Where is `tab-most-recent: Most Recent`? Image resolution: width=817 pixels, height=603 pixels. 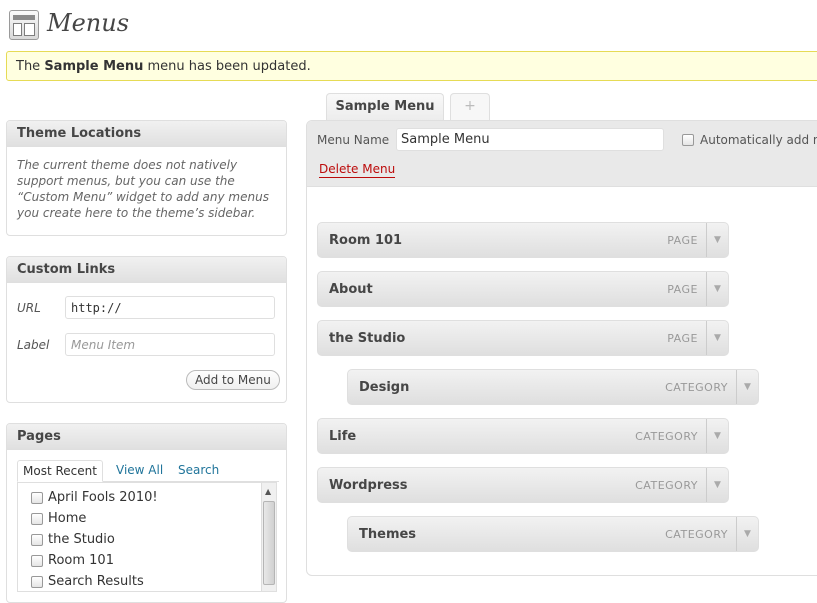 tab-most-recent: Most Recent is located at coordinates (60, 471).